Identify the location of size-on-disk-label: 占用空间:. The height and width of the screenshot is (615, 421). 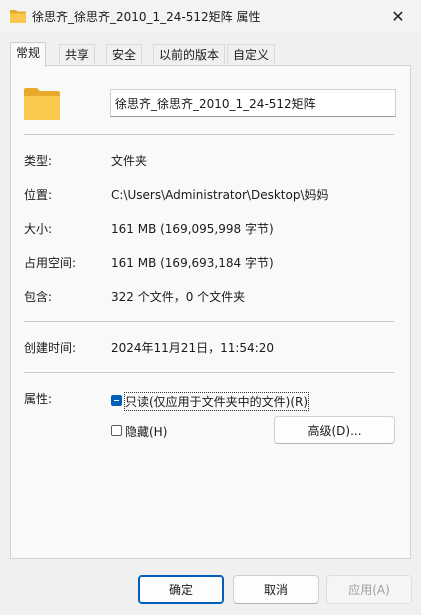
(50, 263).